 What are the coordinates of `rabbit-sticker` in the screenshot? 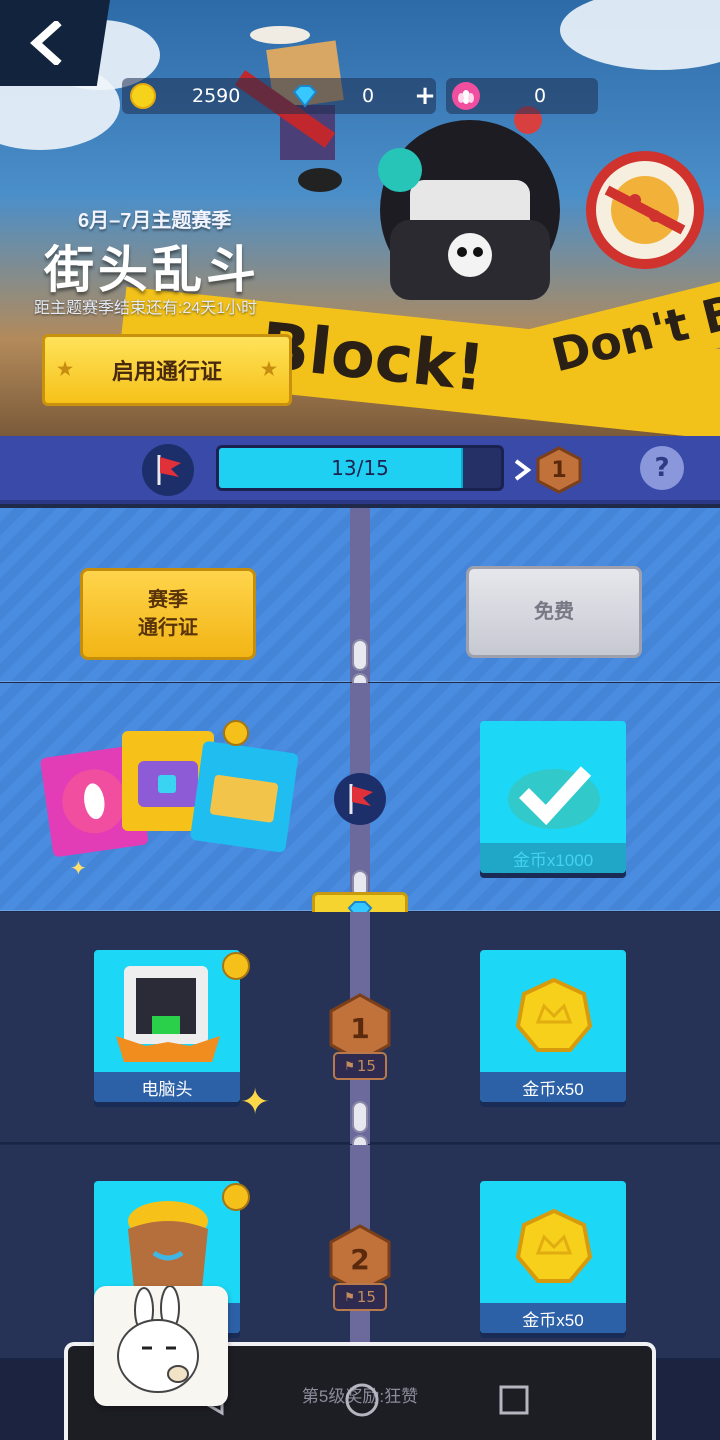 It's located at (161, 1345).